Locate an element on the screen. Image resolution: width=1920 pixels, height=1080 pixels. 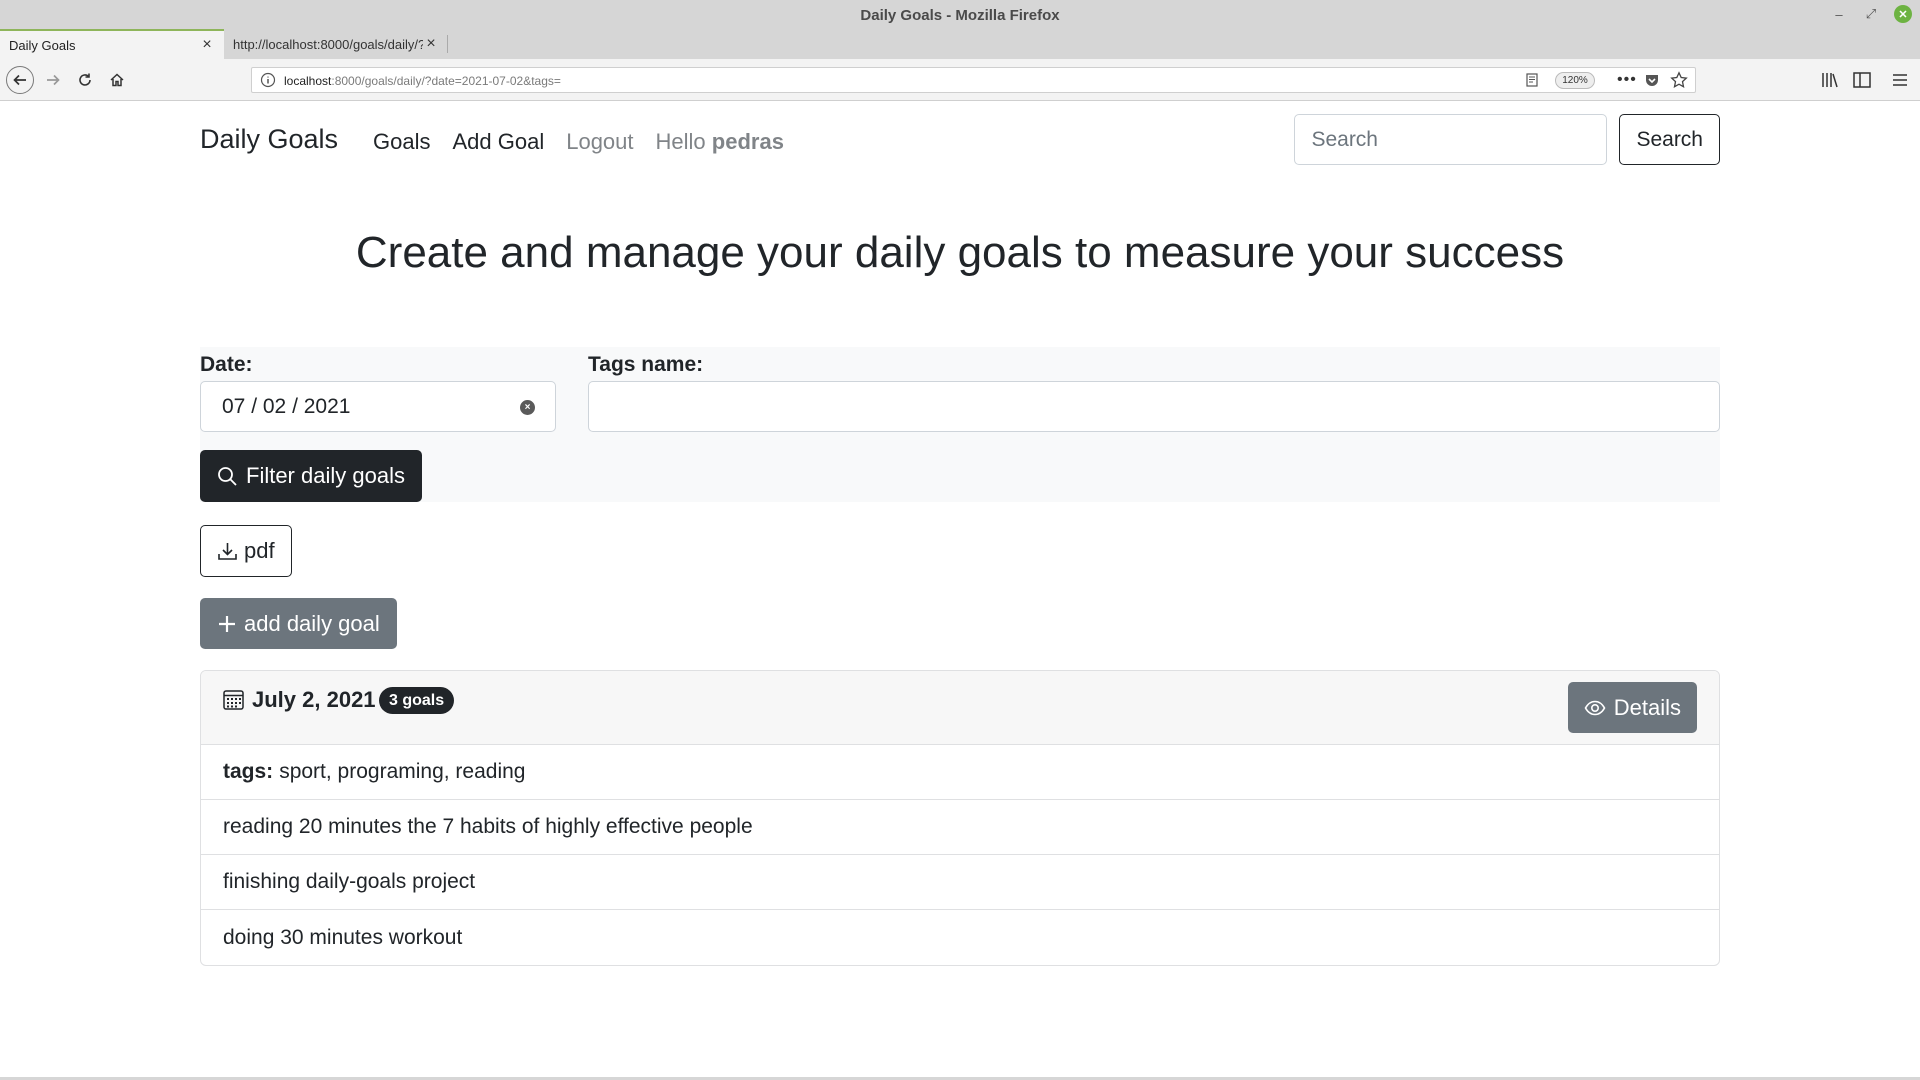
tags-input is located at coordinates (1154, 406).